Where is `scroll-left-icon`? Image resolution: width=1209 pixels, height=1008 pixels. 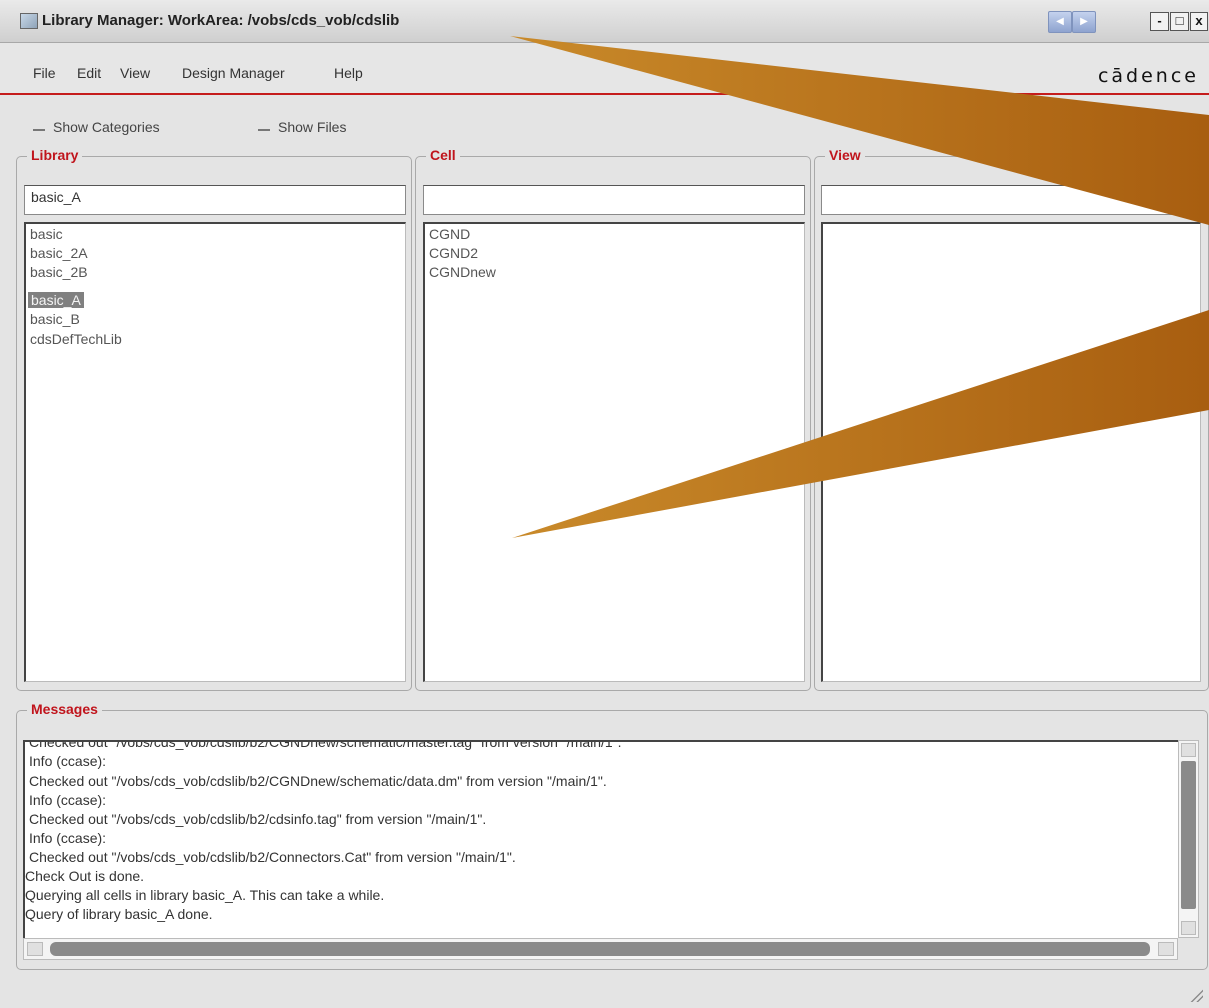 scroll-left-icon is located at coordinates (35, 949).